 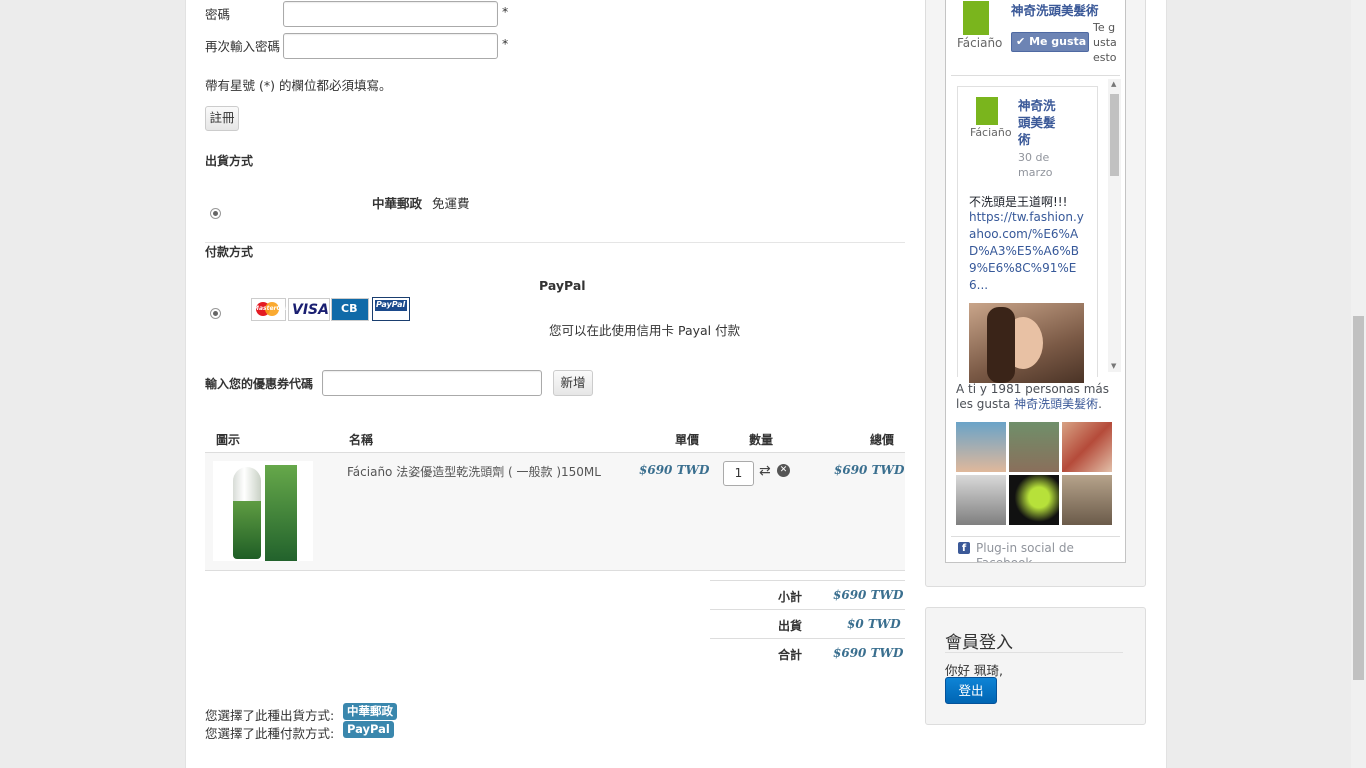 What do you see at coordinates (1026, 343) in the screenshot?
I see `post-image` at bounding box center [1026, 343].